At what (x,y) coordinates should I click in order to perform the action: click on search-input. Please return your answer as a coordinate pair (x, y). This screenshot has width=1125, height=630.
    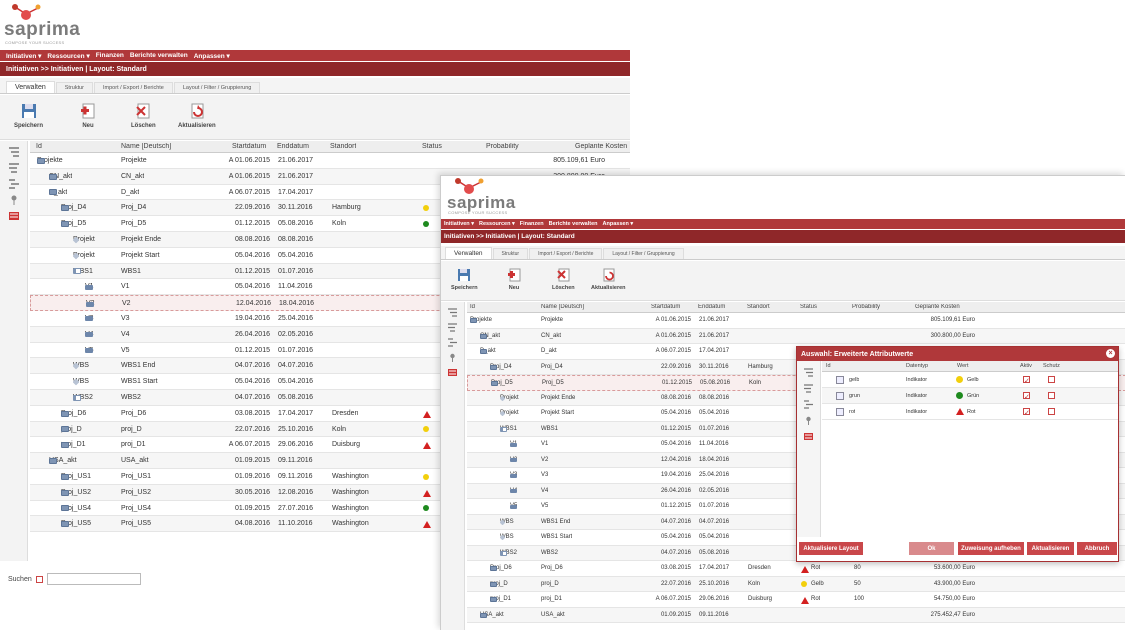
    Looking at the image, I should click on (93, 579).